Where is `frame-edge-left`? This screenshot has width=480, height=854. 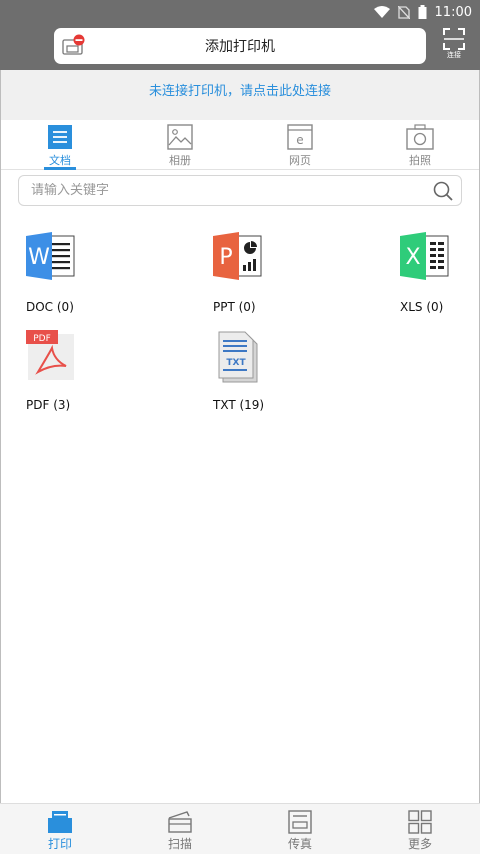 frame-edge-left is located at coordinates (0, 462).